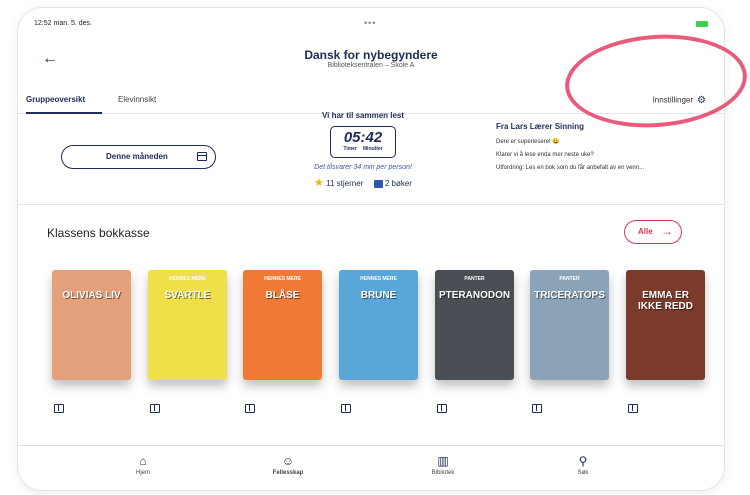  I want to click on star-icon: ★, so click(319, 183).